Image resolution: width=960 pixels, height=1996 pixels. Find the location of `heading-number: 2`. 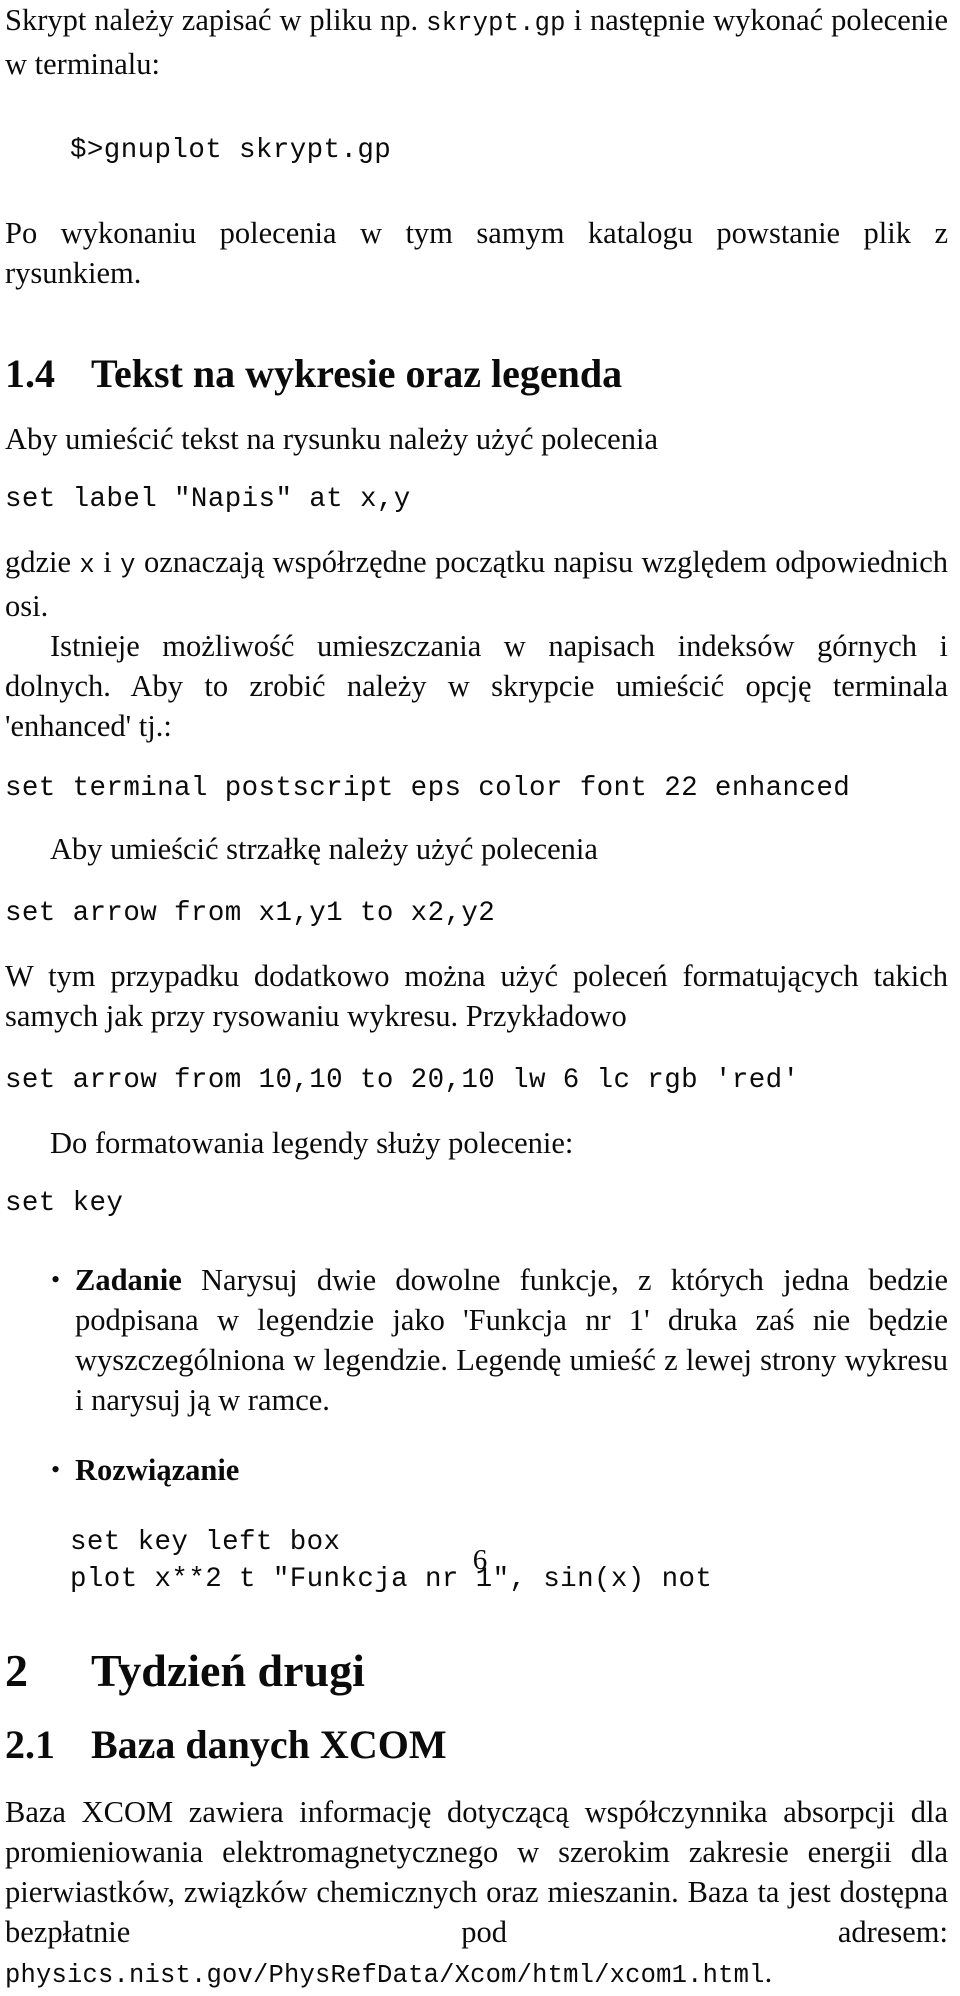

heading-number: 2 is located at coordinates (16, 1670).